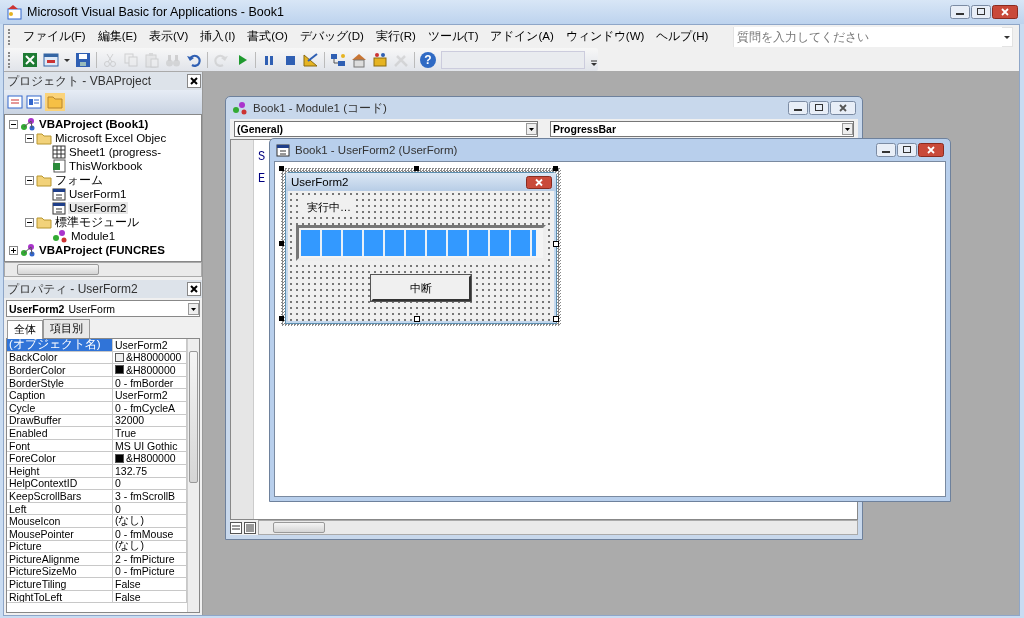 Image resolution: width=1024 pixels, height=618 pixels. Describe the element at coordinates (13, 250) in the screenshot. I see `expand-icon` at that location.